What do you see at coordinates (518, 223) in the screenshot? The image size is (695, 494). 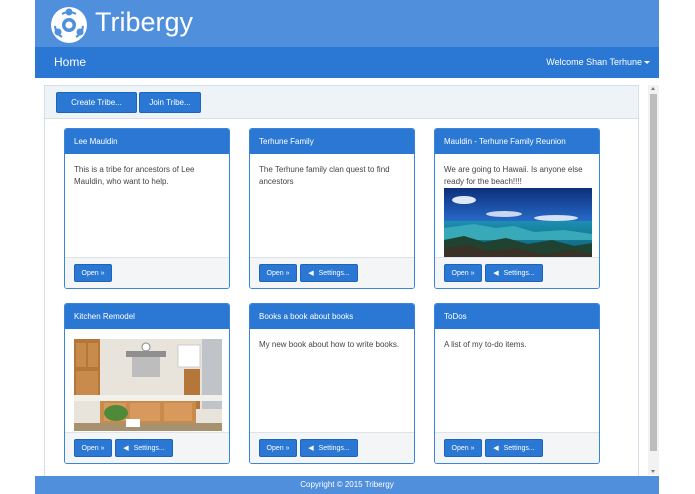 I see `beach-photo` at bounding box center [518, 223].